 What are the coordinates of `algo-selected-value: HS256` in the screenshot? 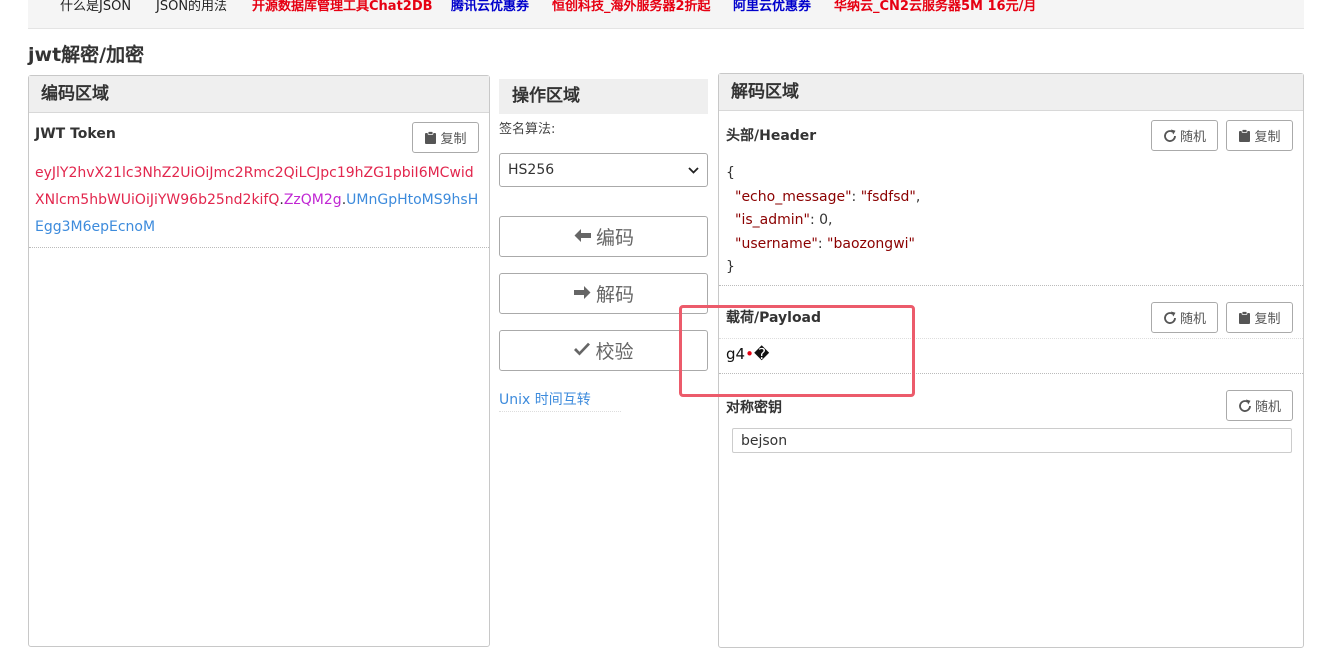 It's located at (531, 170).